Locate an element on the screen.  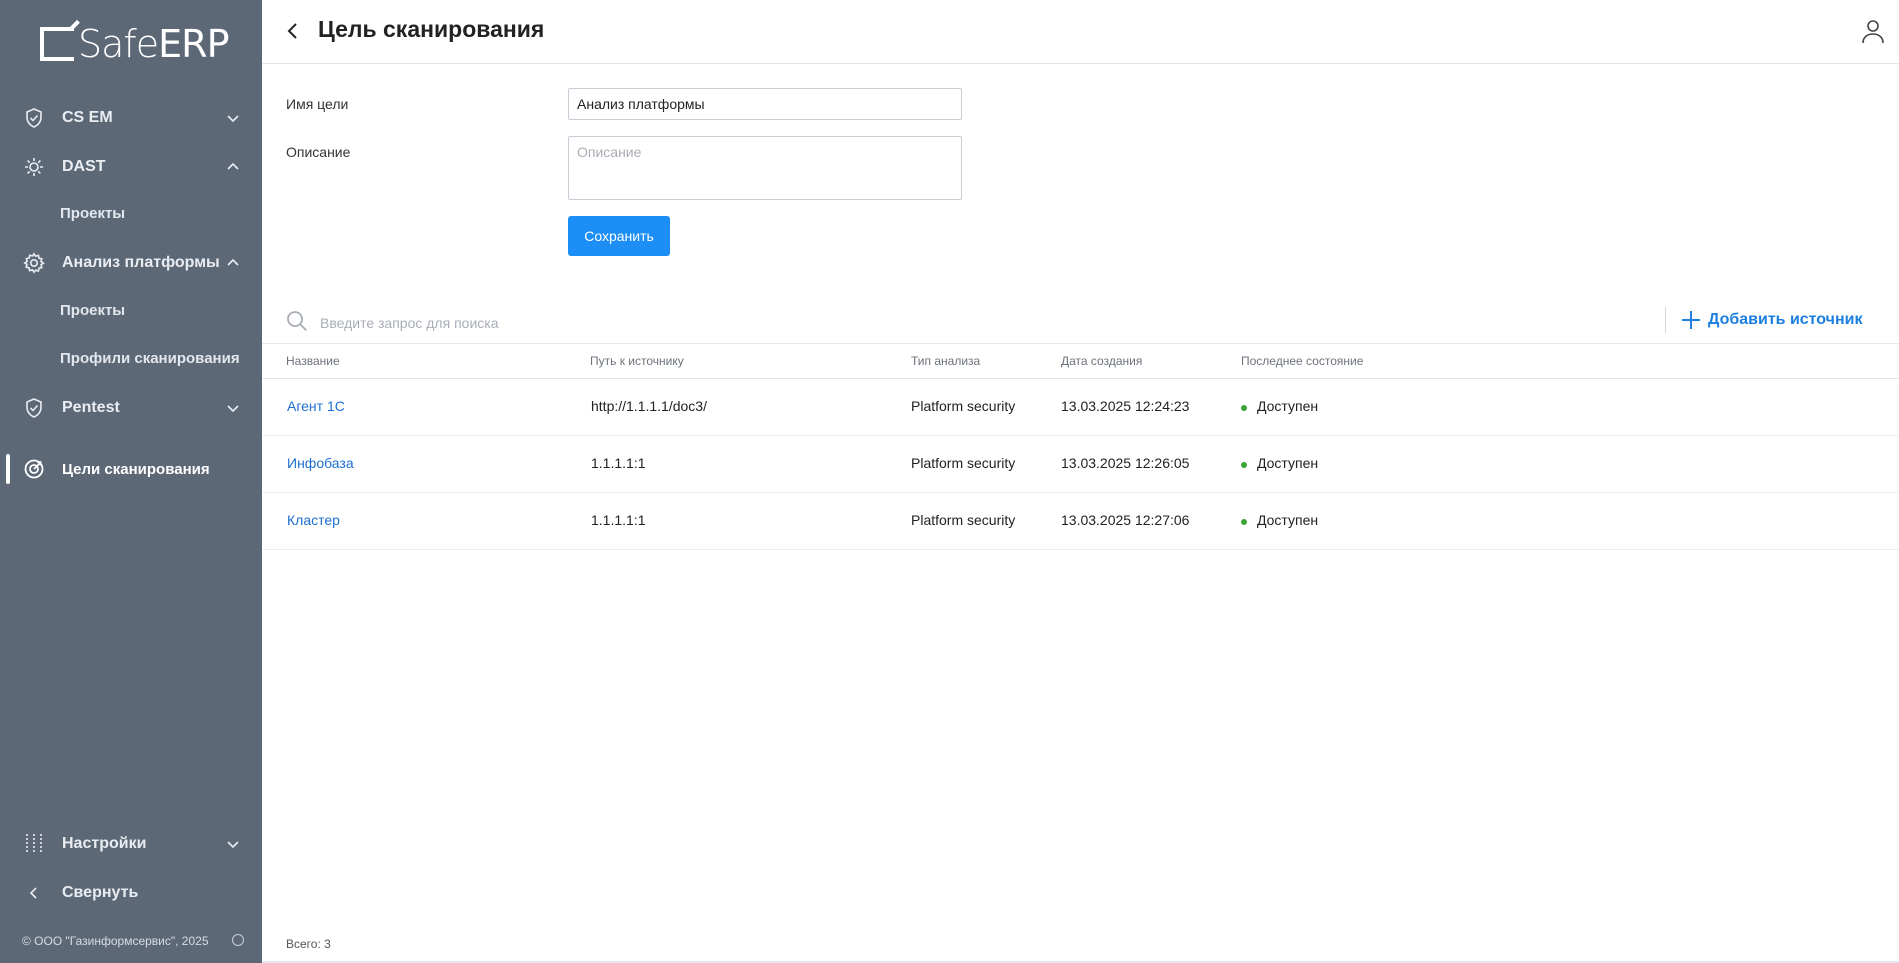
sidebar-item-label: CS EM is located at coordinates (87, 117).